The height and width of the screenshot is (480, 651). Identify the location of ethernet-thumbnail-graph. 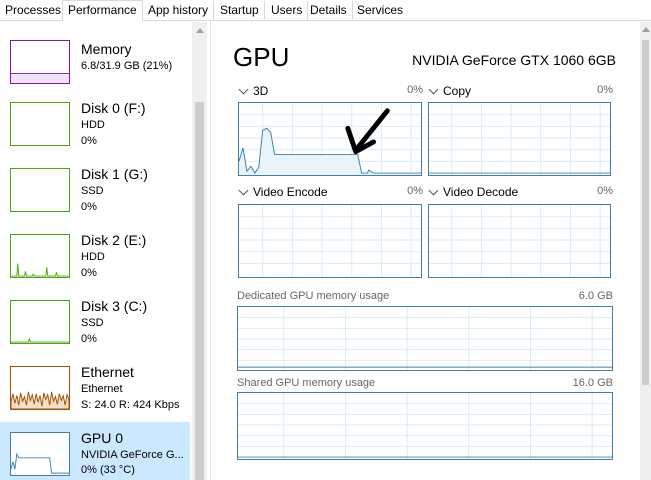
(40, 388).